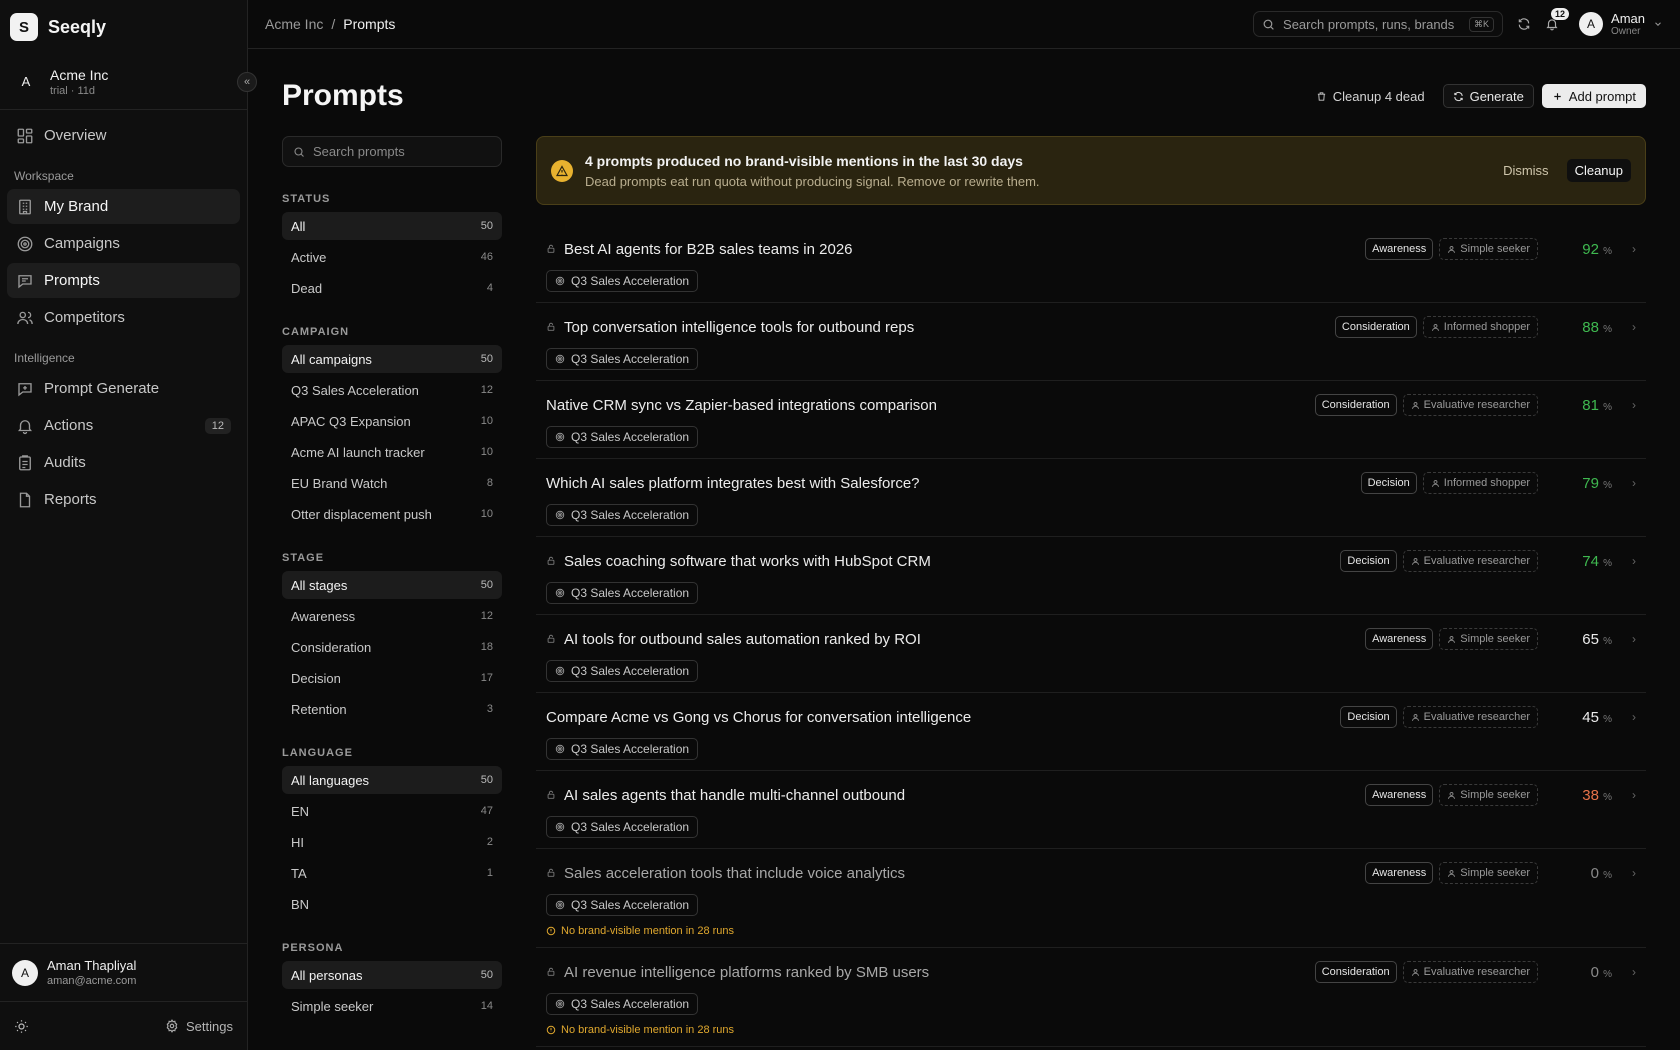 The height and width of the screenshot is (1050, 1680). What do you see at coordinates (1557, 19) in the screenshot?
I see `notifications-button: 12` at bounding box center [1557, 19].